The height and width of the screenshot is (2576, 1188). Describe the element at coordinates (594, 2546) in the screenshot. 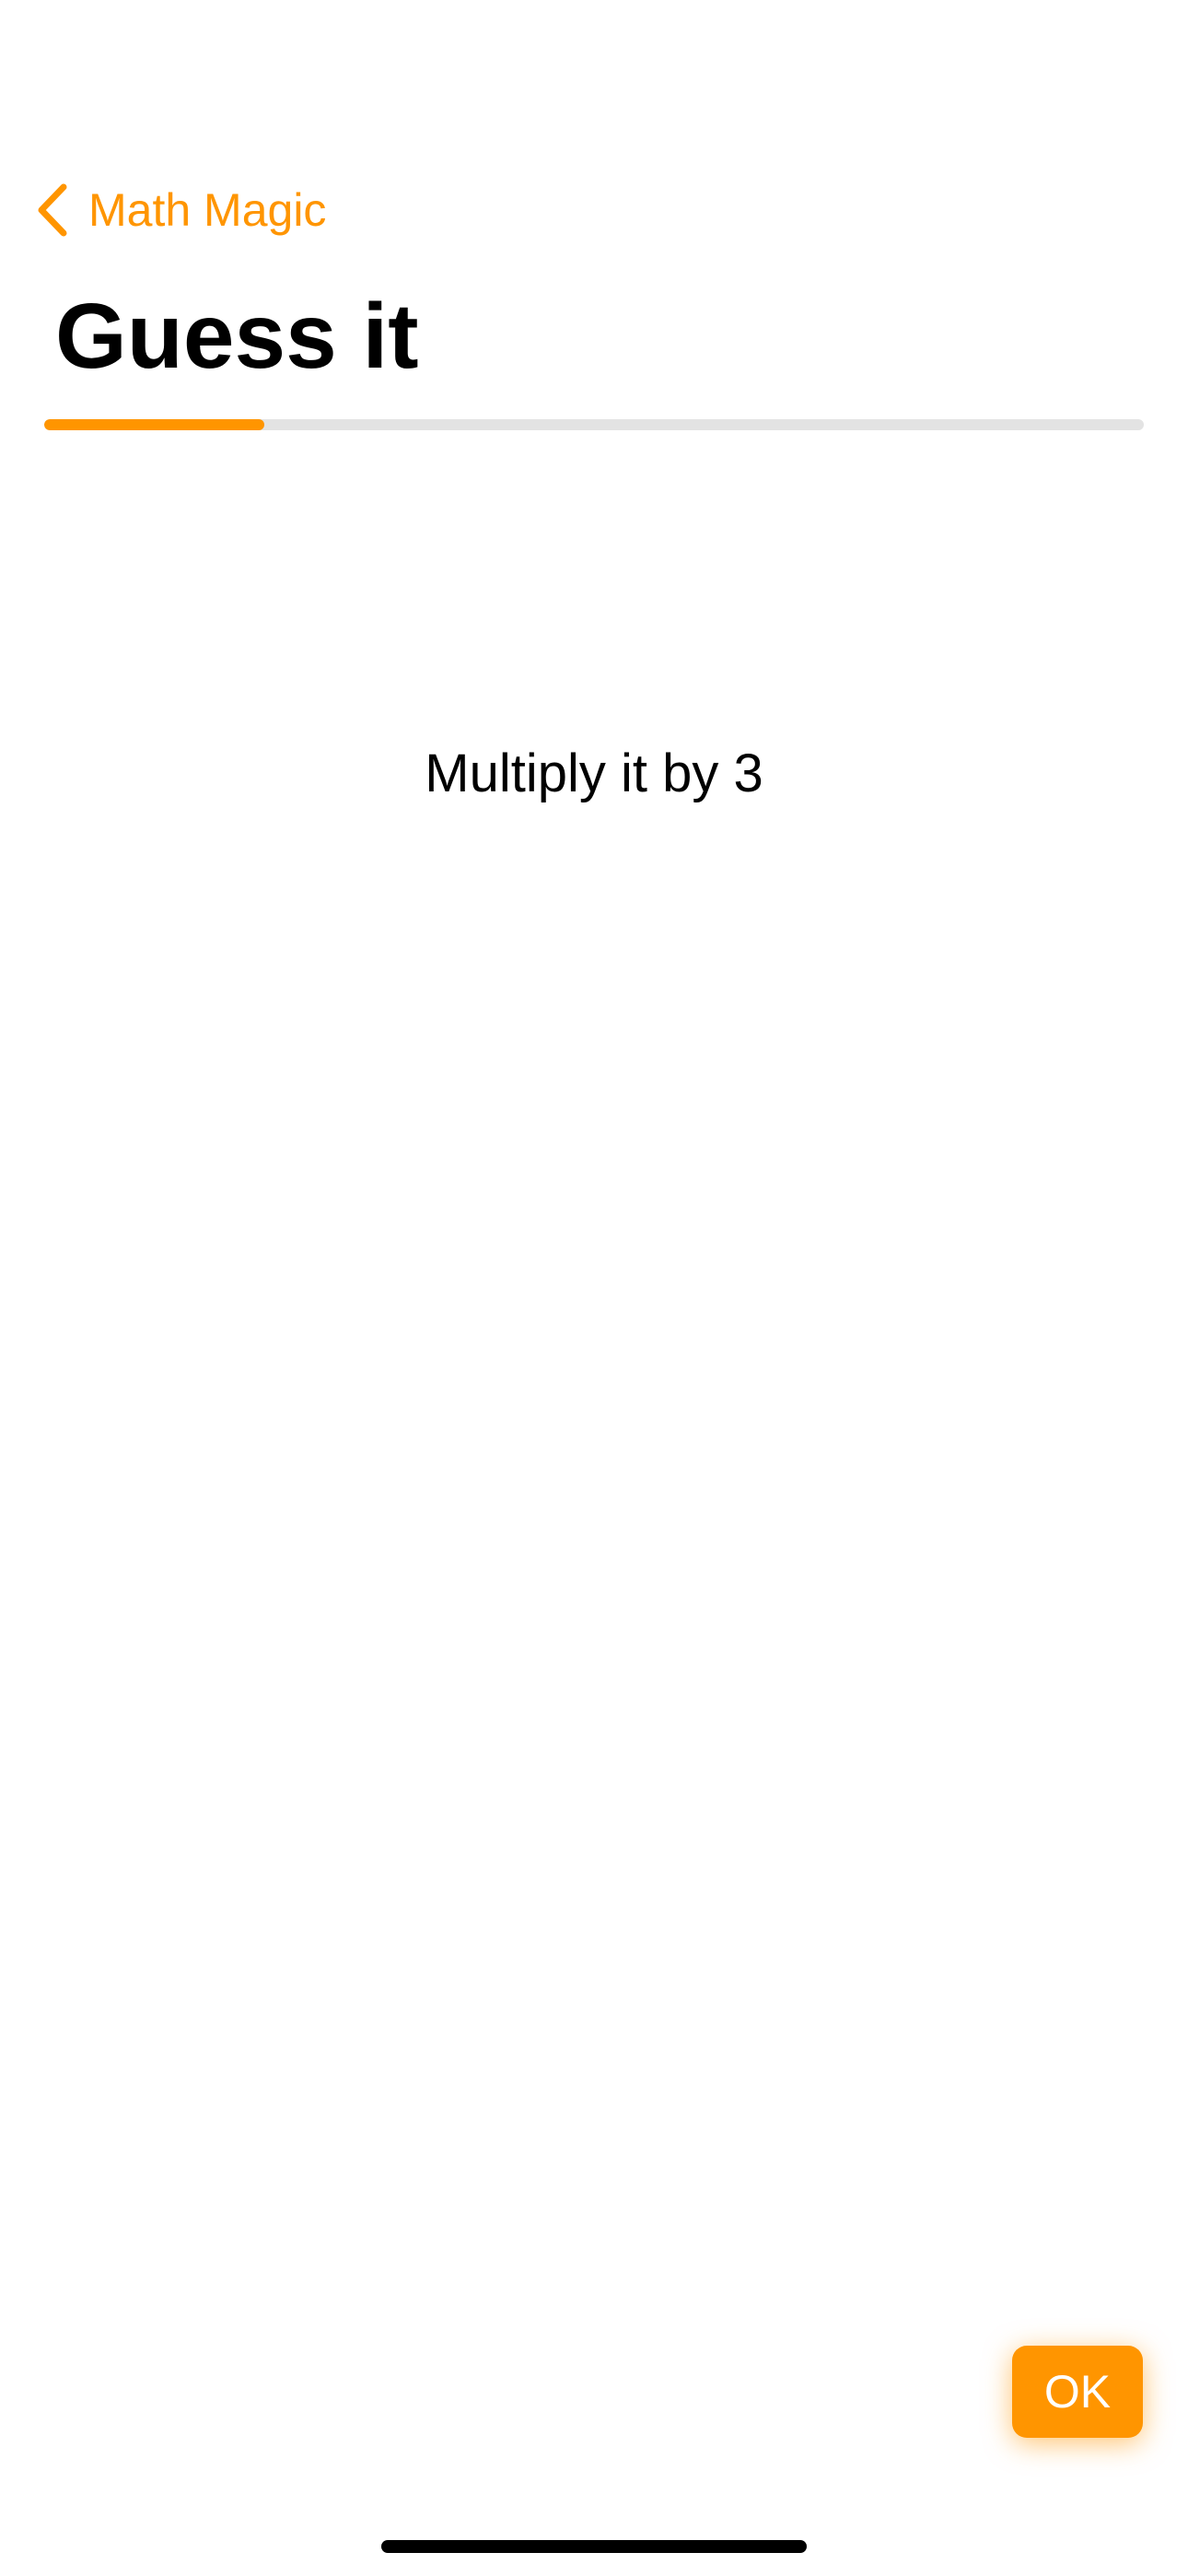

I see `home-indicator` at that location.